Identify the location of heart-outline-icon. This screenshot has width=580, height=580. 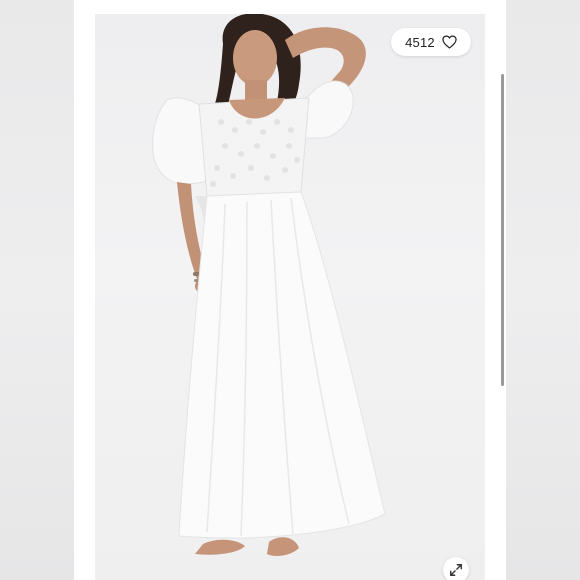
(449, 42).